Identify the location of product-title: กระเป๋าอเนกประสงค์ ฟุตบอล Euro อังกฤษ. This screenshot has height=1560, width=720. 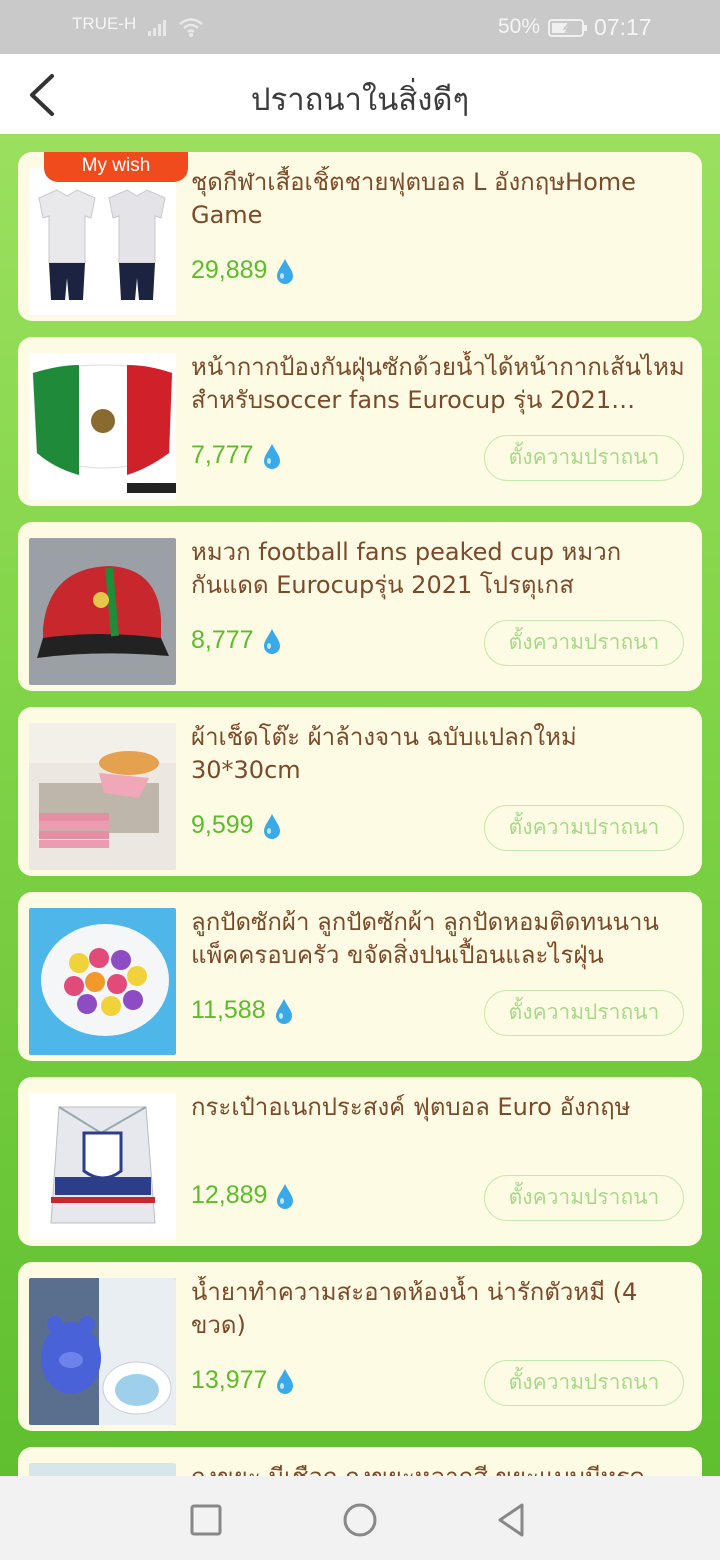
(411, 1107).